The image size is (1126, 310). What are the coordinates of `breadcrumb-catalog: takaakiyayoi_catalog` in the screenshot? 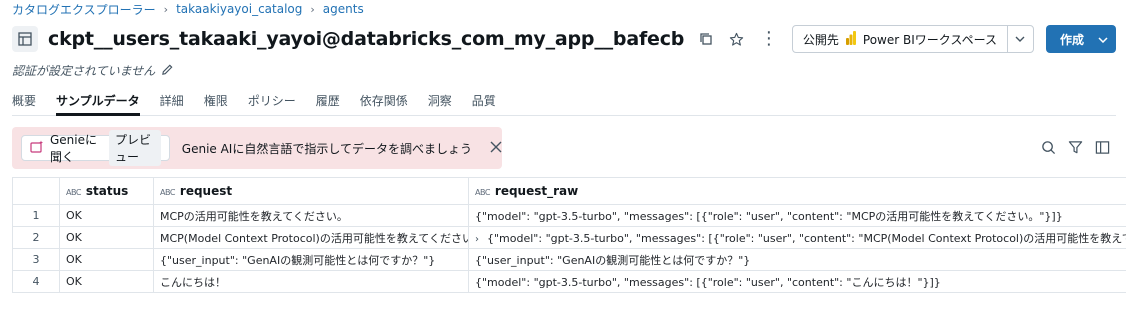 It's located at (239, 9).